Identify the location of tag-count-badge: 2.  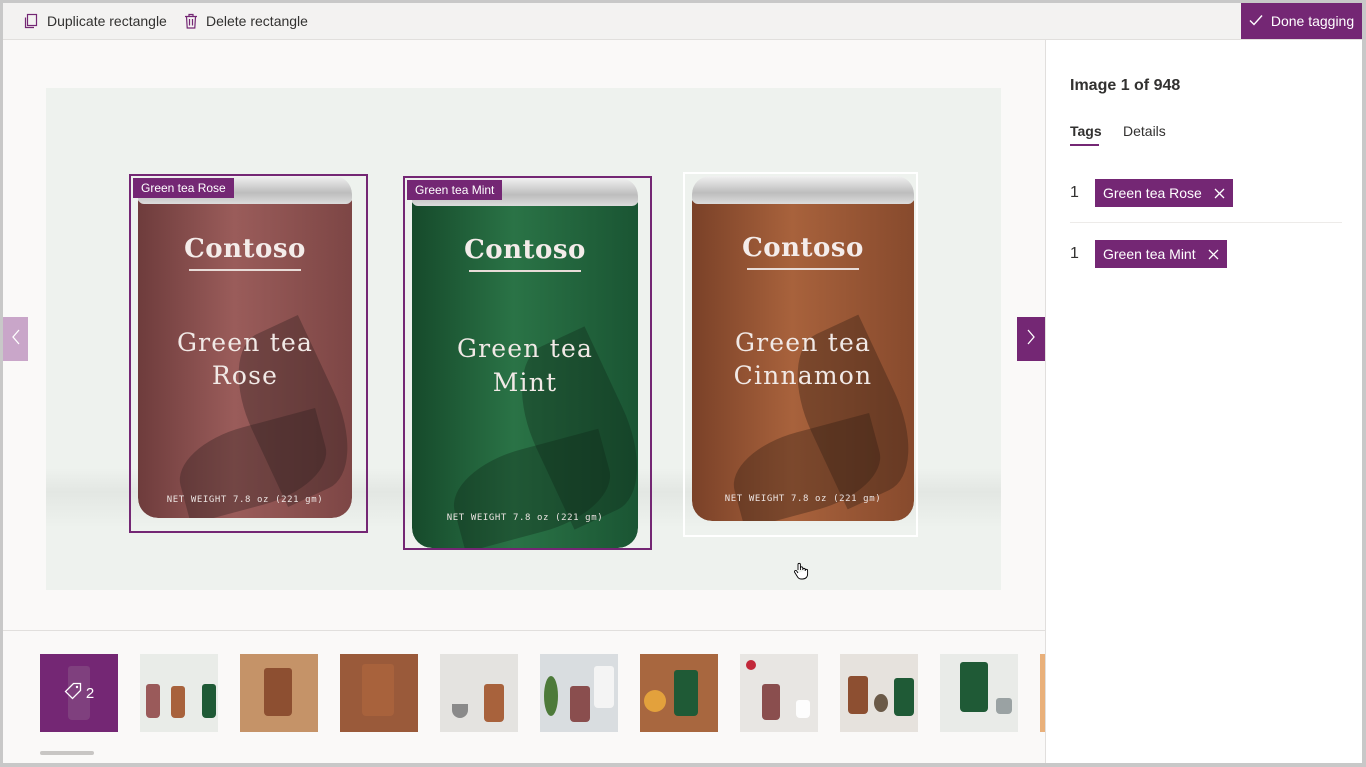
(79, 693).